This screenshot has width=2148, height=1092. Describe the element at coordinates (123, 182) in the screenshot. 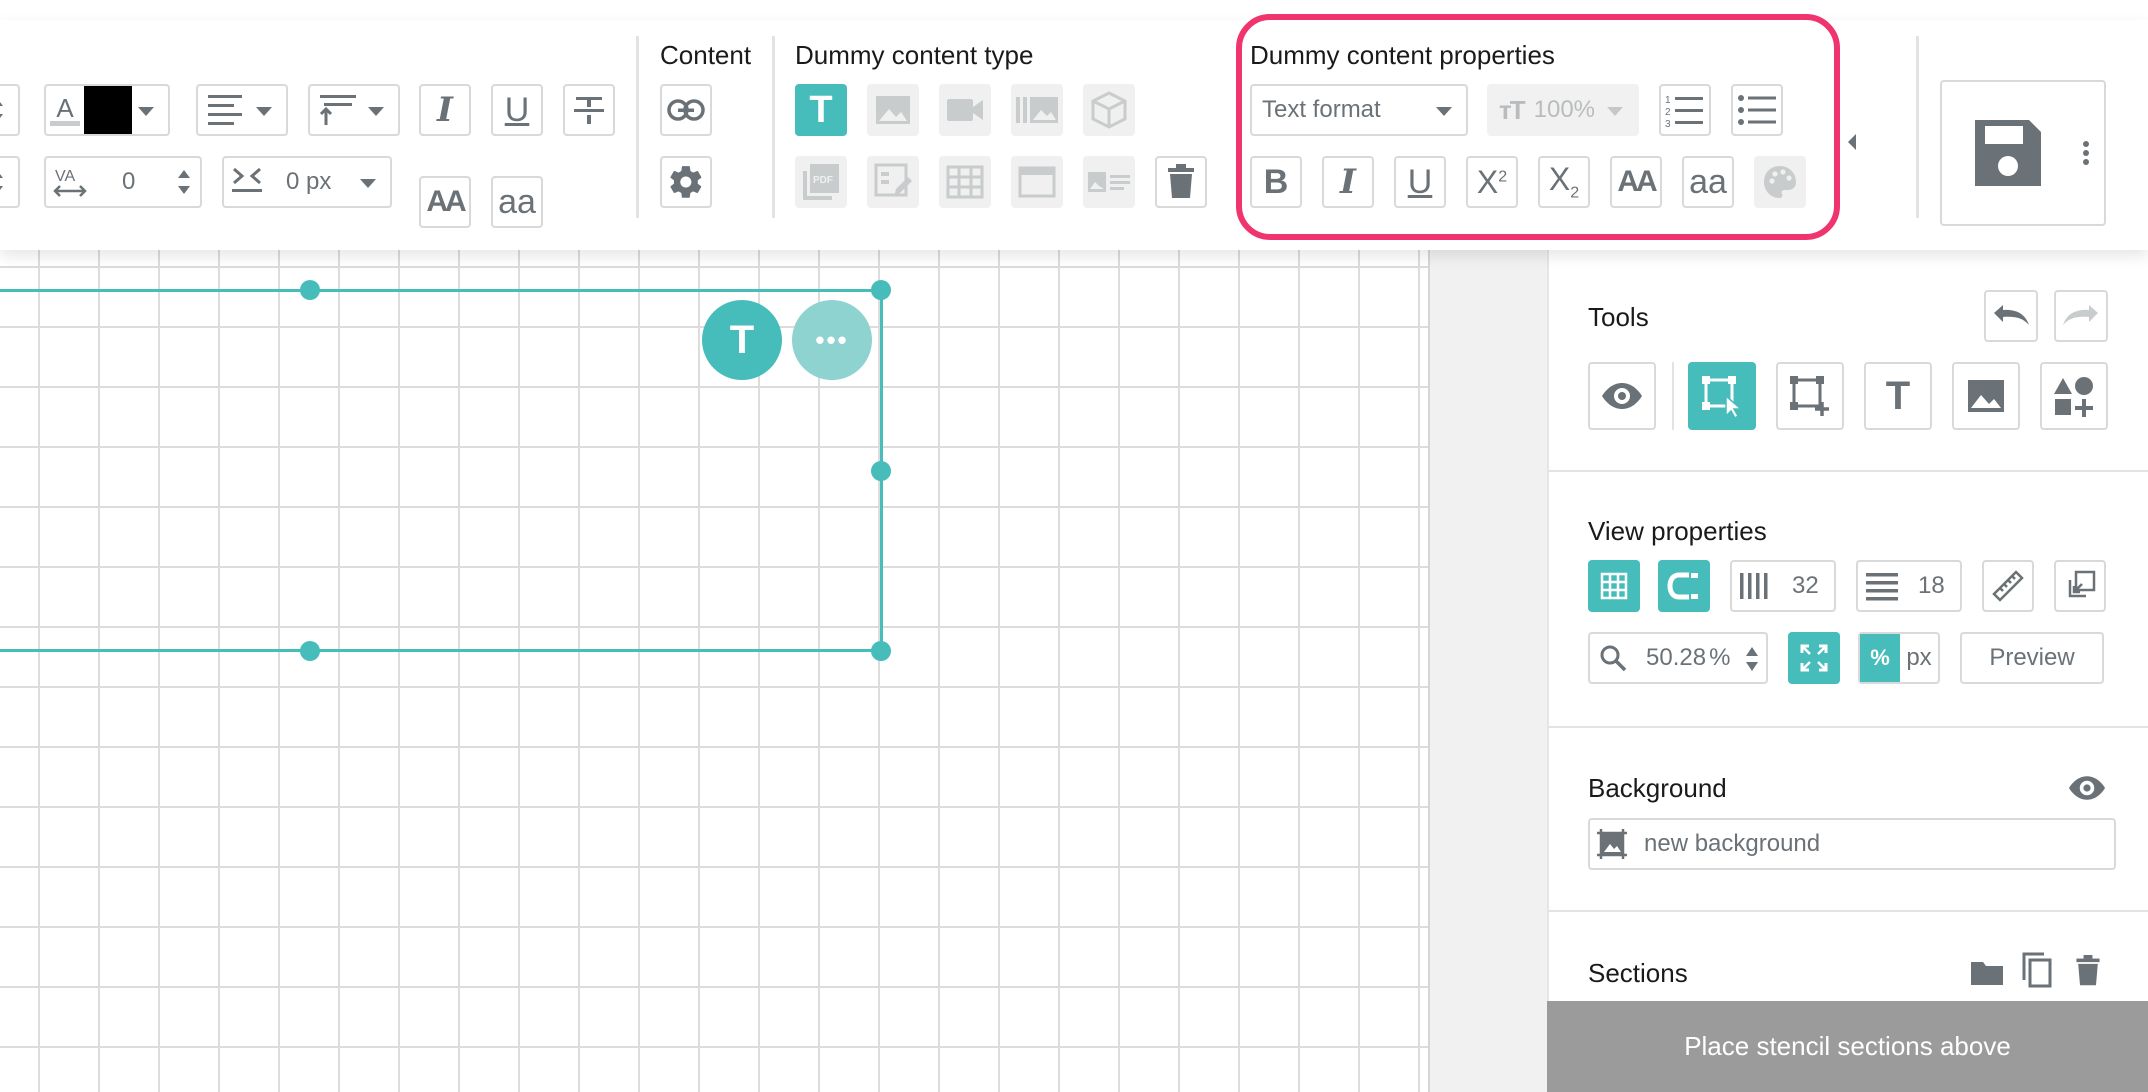

I see `letter-spacing-stepper: VA 0` at that location.